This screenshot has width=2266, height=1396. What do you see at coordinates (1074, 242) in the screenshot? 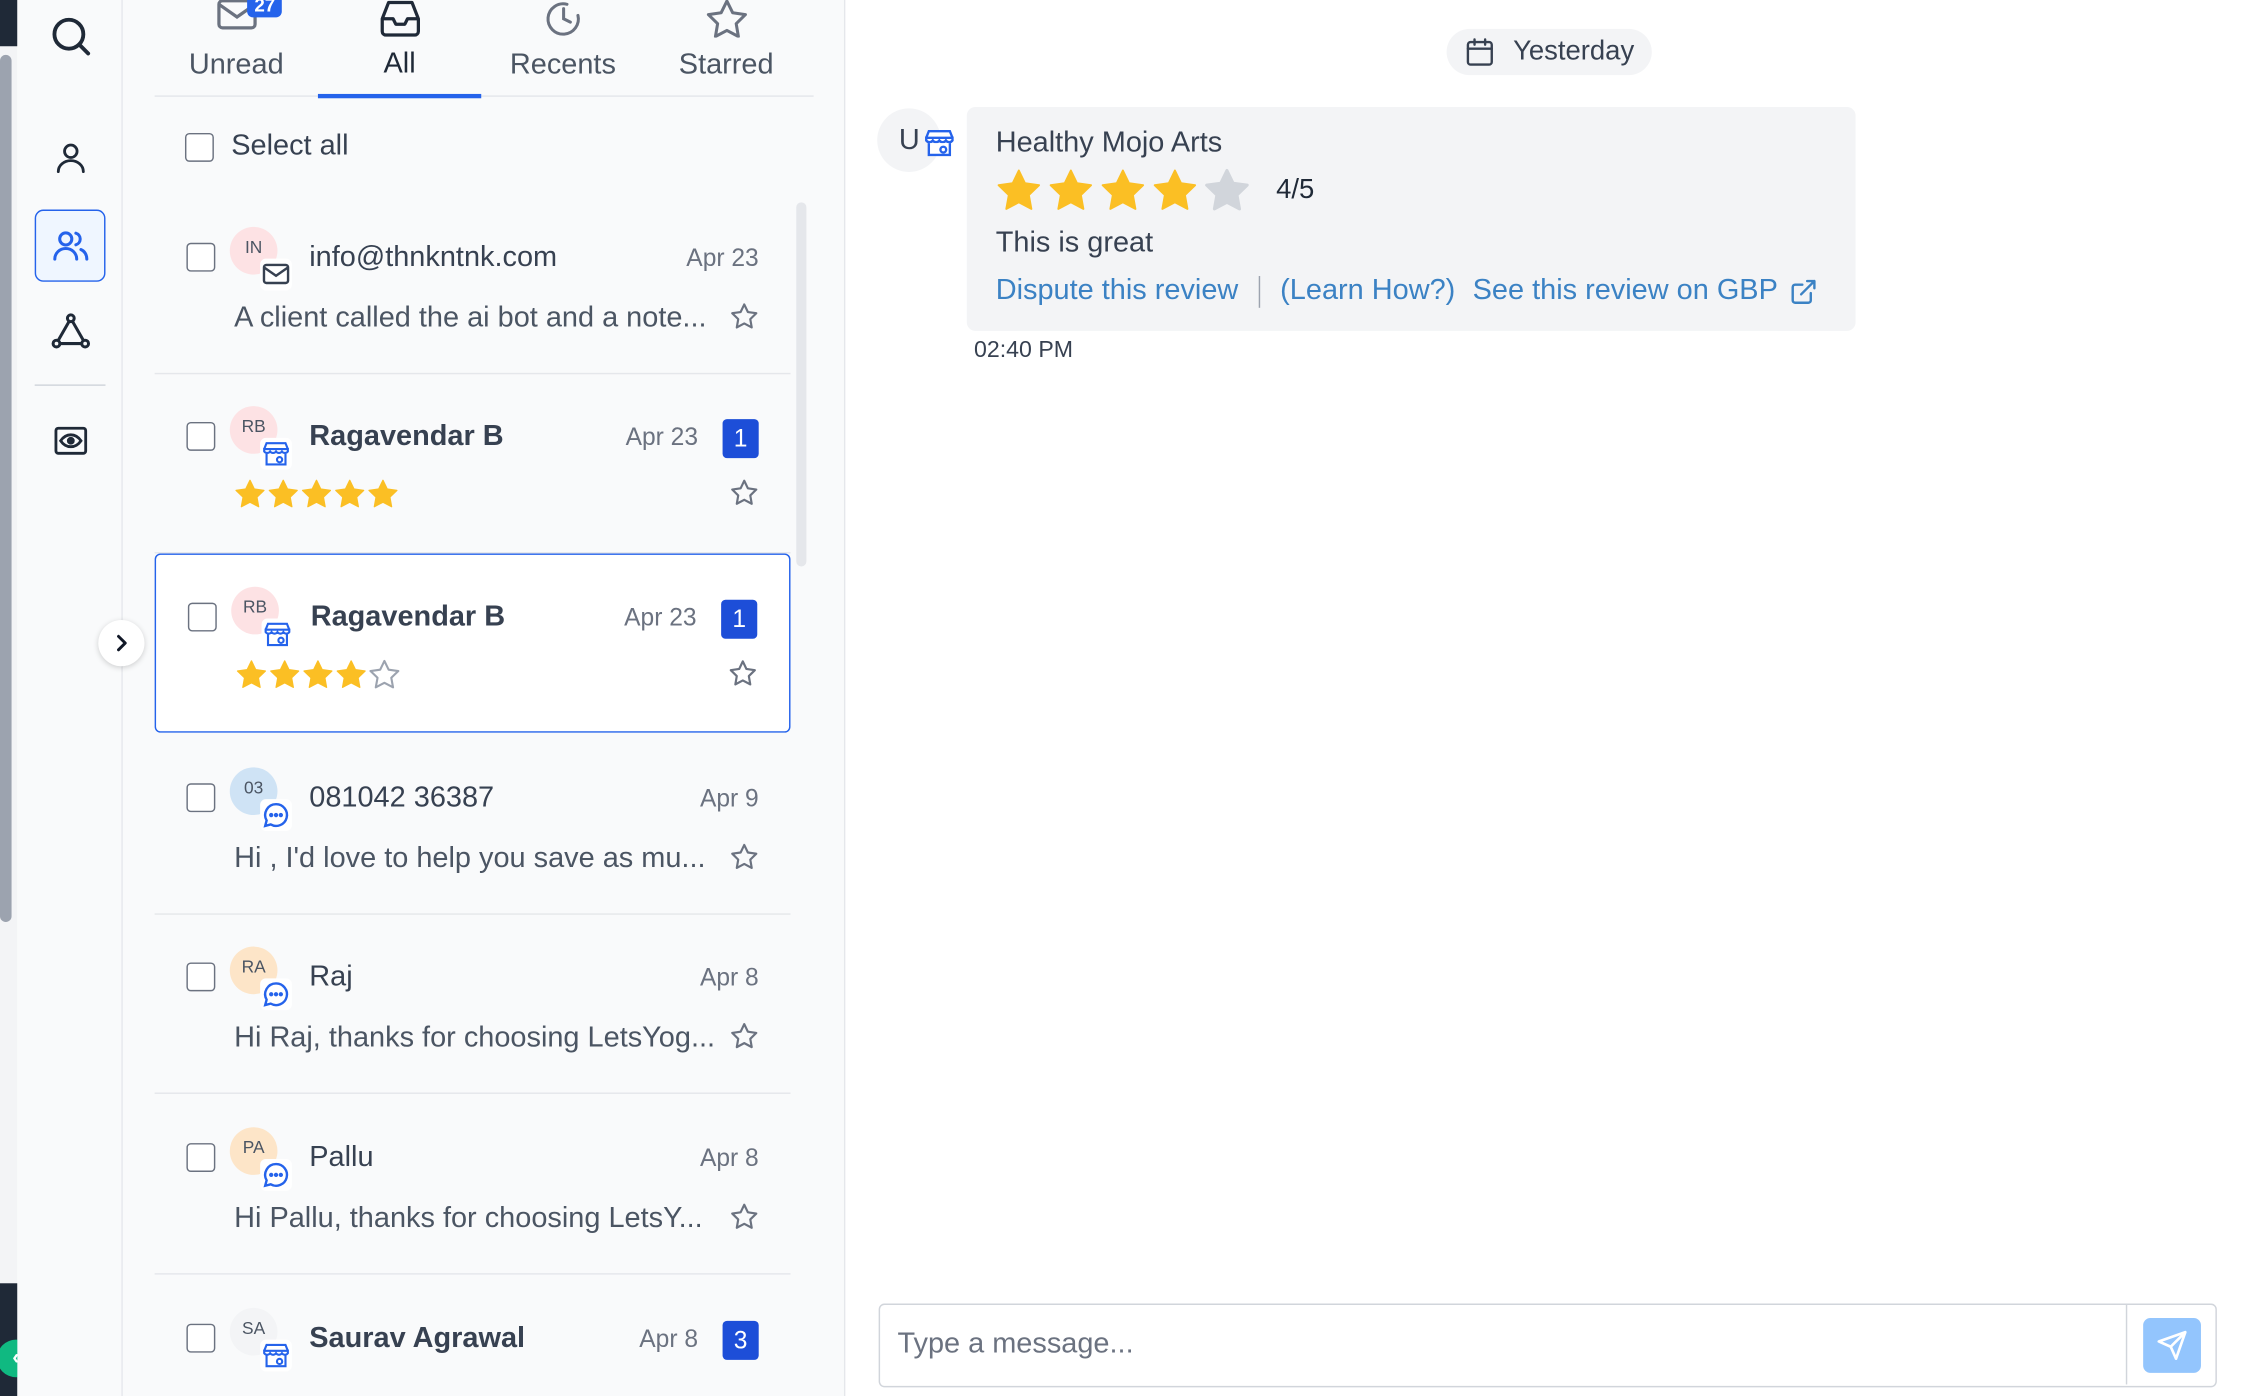
I see `review-text: This is great` at bounding box center [1074, 242].